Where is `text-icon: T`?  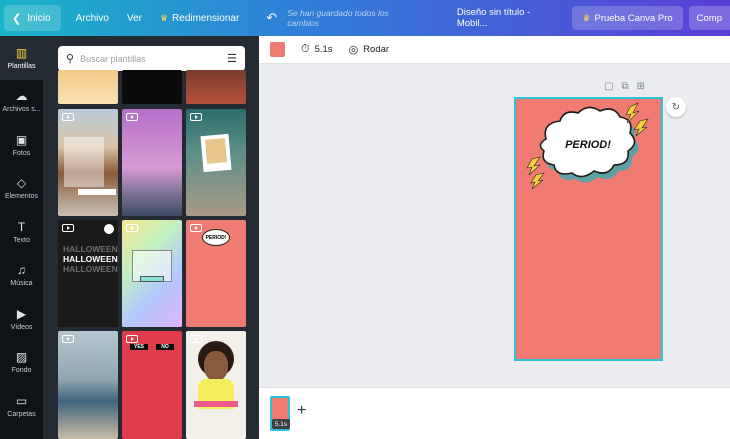
text-icon: T is located at coordinates (21, 226).